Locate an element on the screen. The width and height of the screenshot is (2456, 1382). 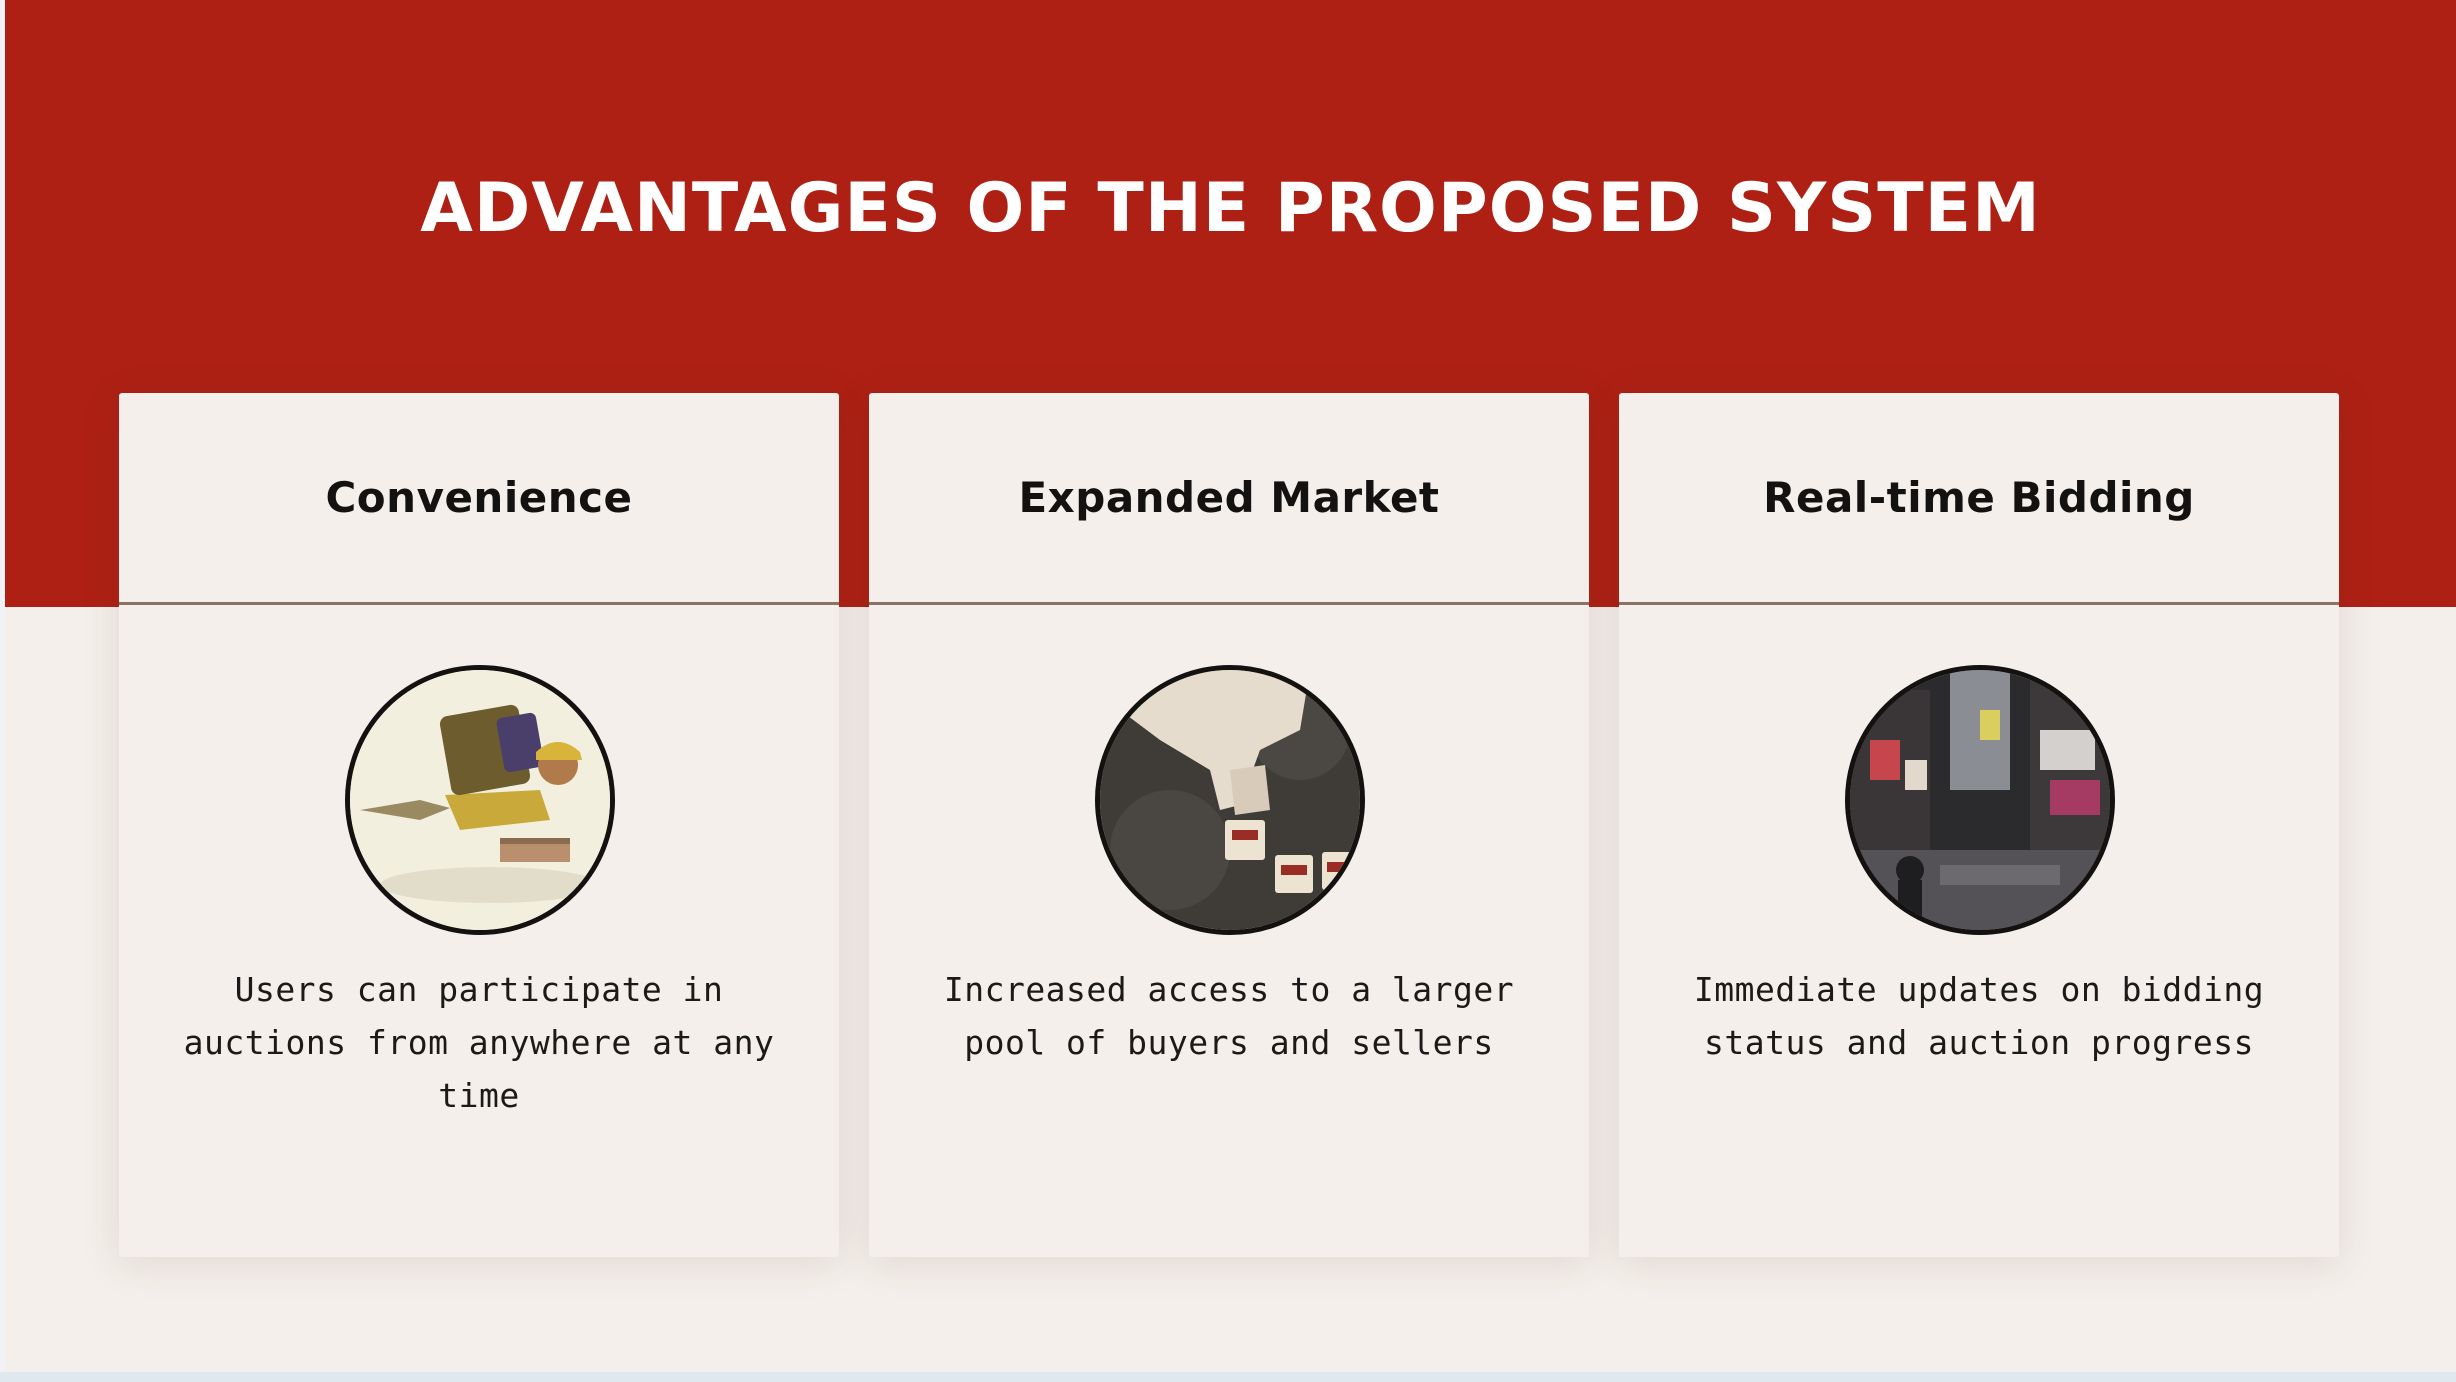
card-title: Convenience is located at coordinates (479, 497).